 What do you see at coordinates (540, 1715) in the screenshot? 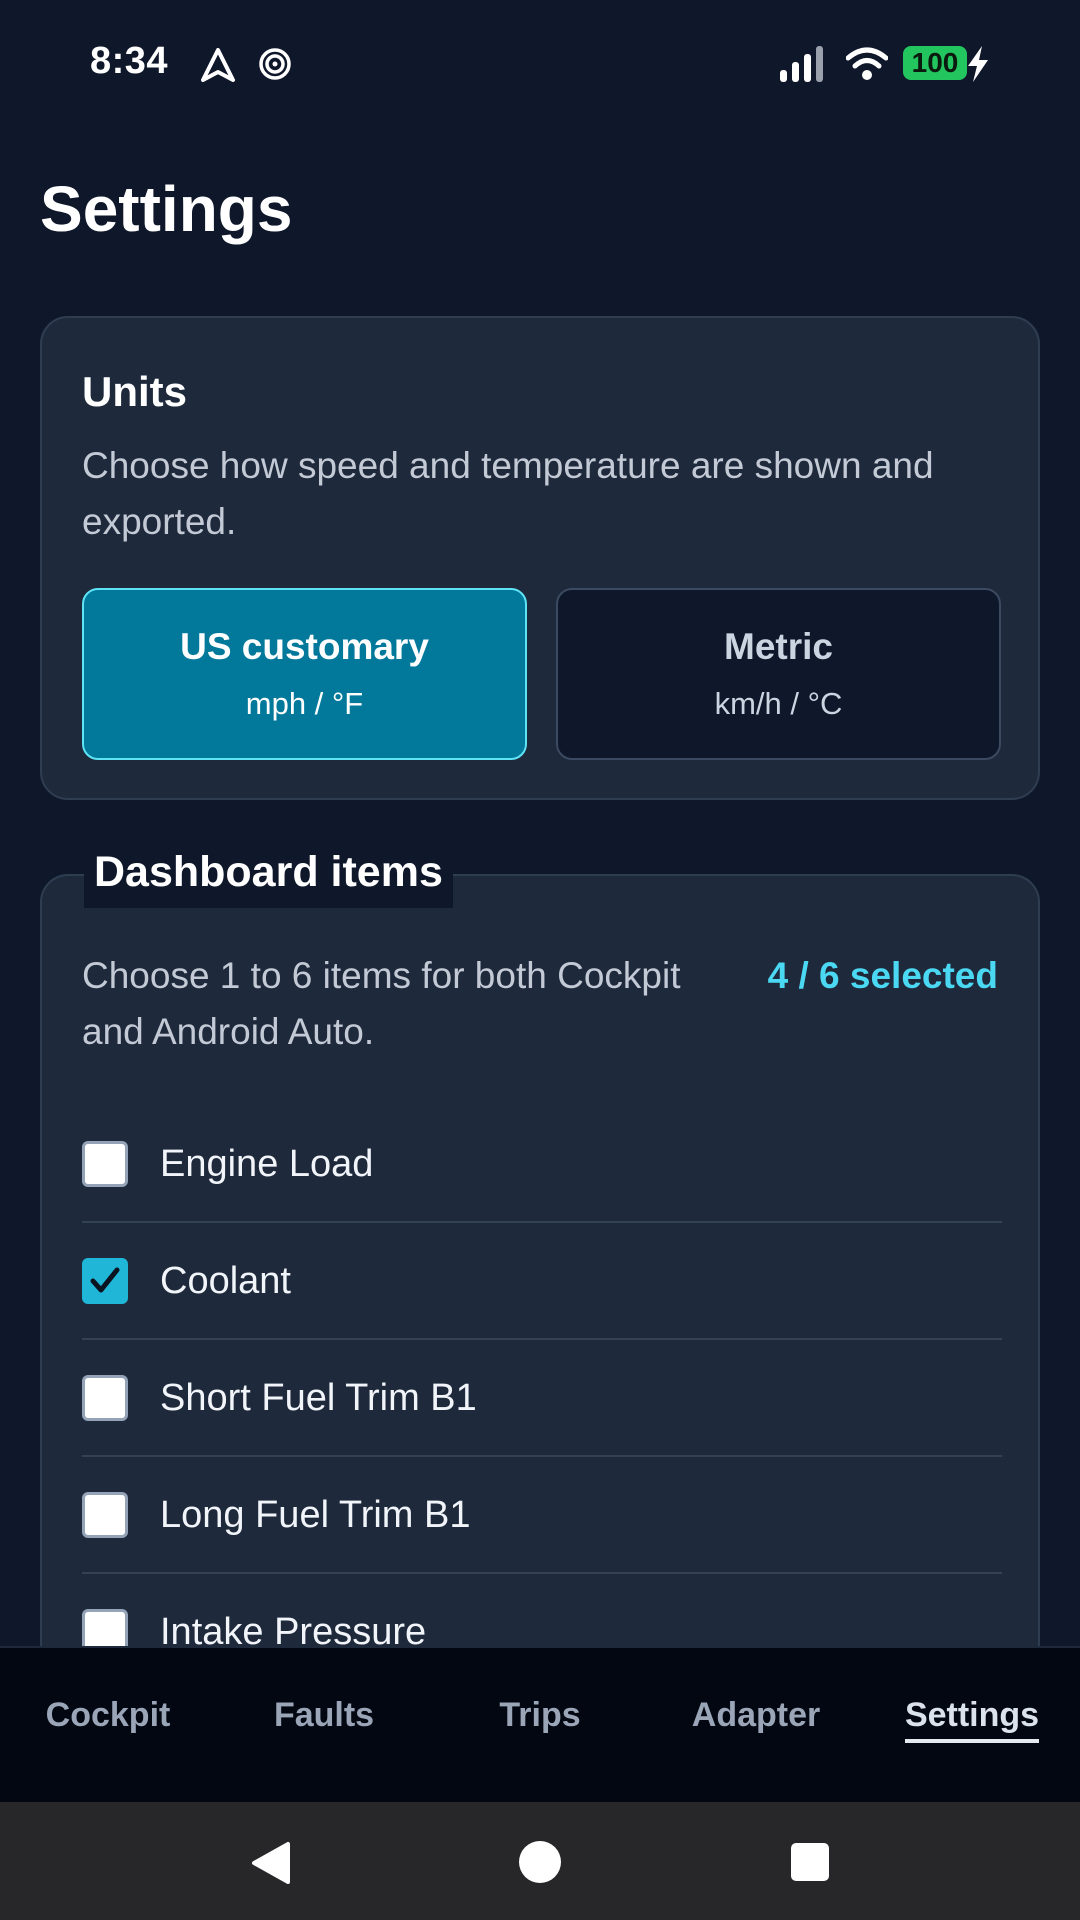
I see `tab-label: Trips` at bounding box center [540, 1715].